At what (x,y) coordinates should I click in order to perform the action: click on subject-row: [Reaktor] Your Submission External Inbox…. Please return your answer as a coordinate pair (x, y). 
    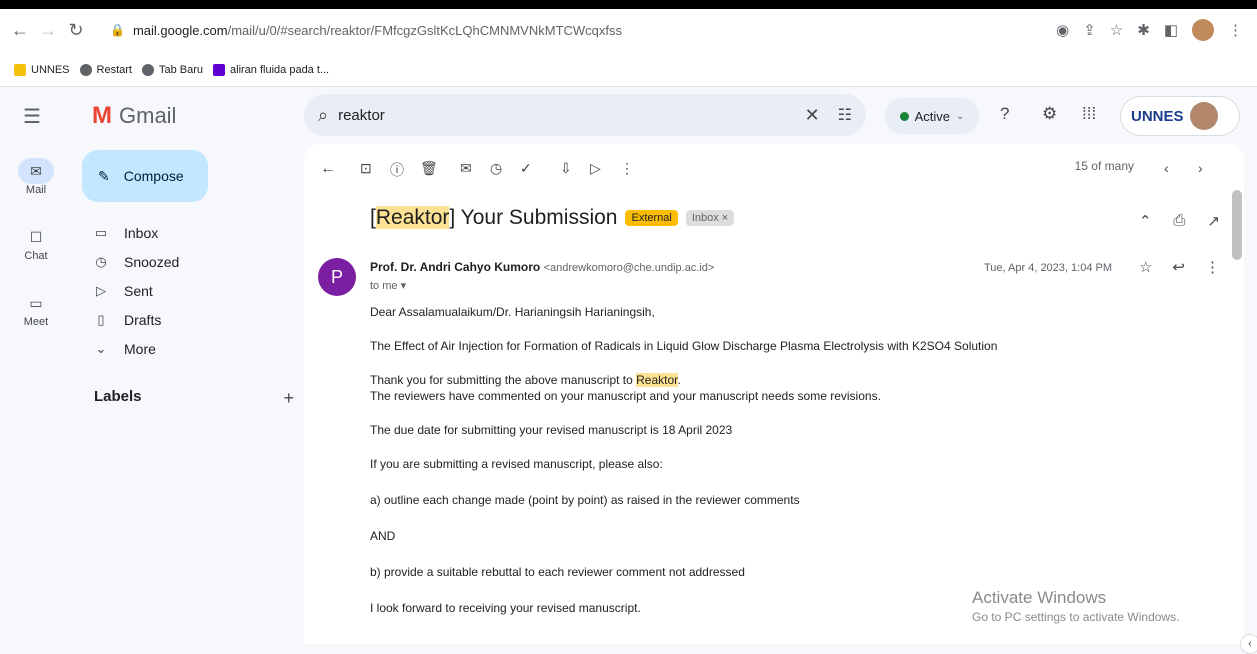
    Looking at the image, I should click on (552, 218).